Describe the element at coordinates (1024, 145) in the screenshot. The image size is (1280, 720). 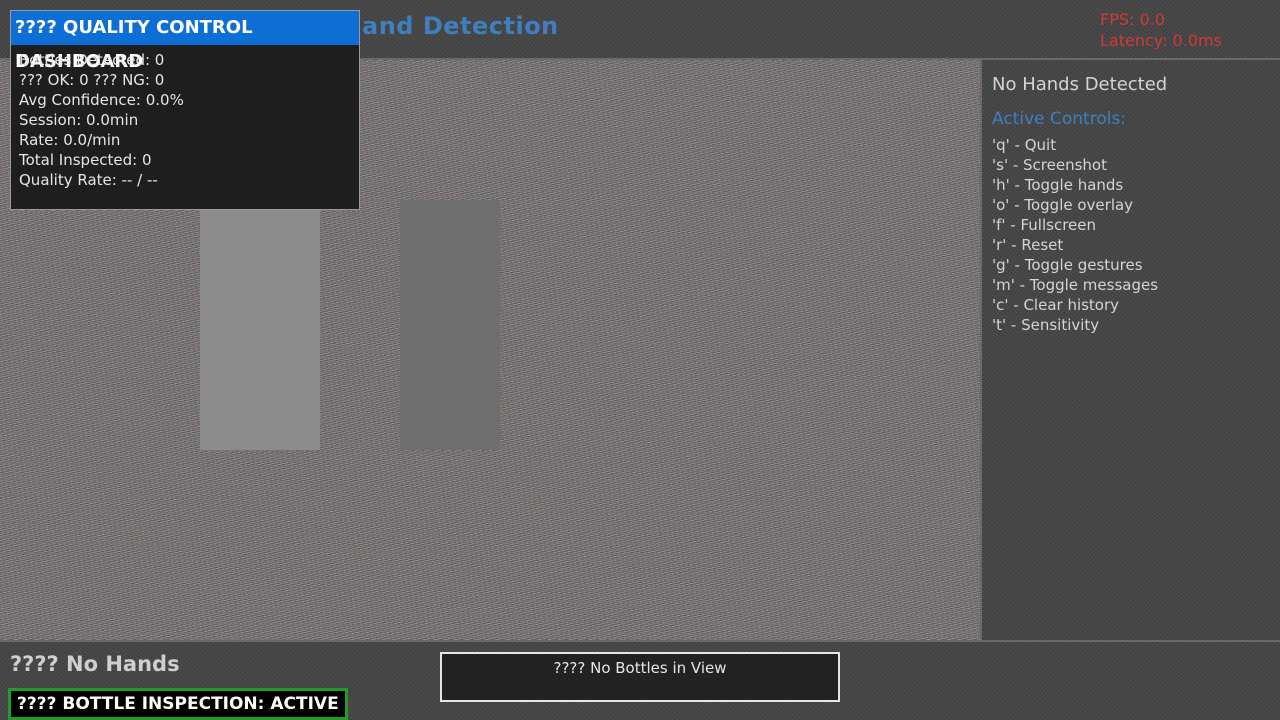
I see `control-quit: 'q' - Quit` at that location.